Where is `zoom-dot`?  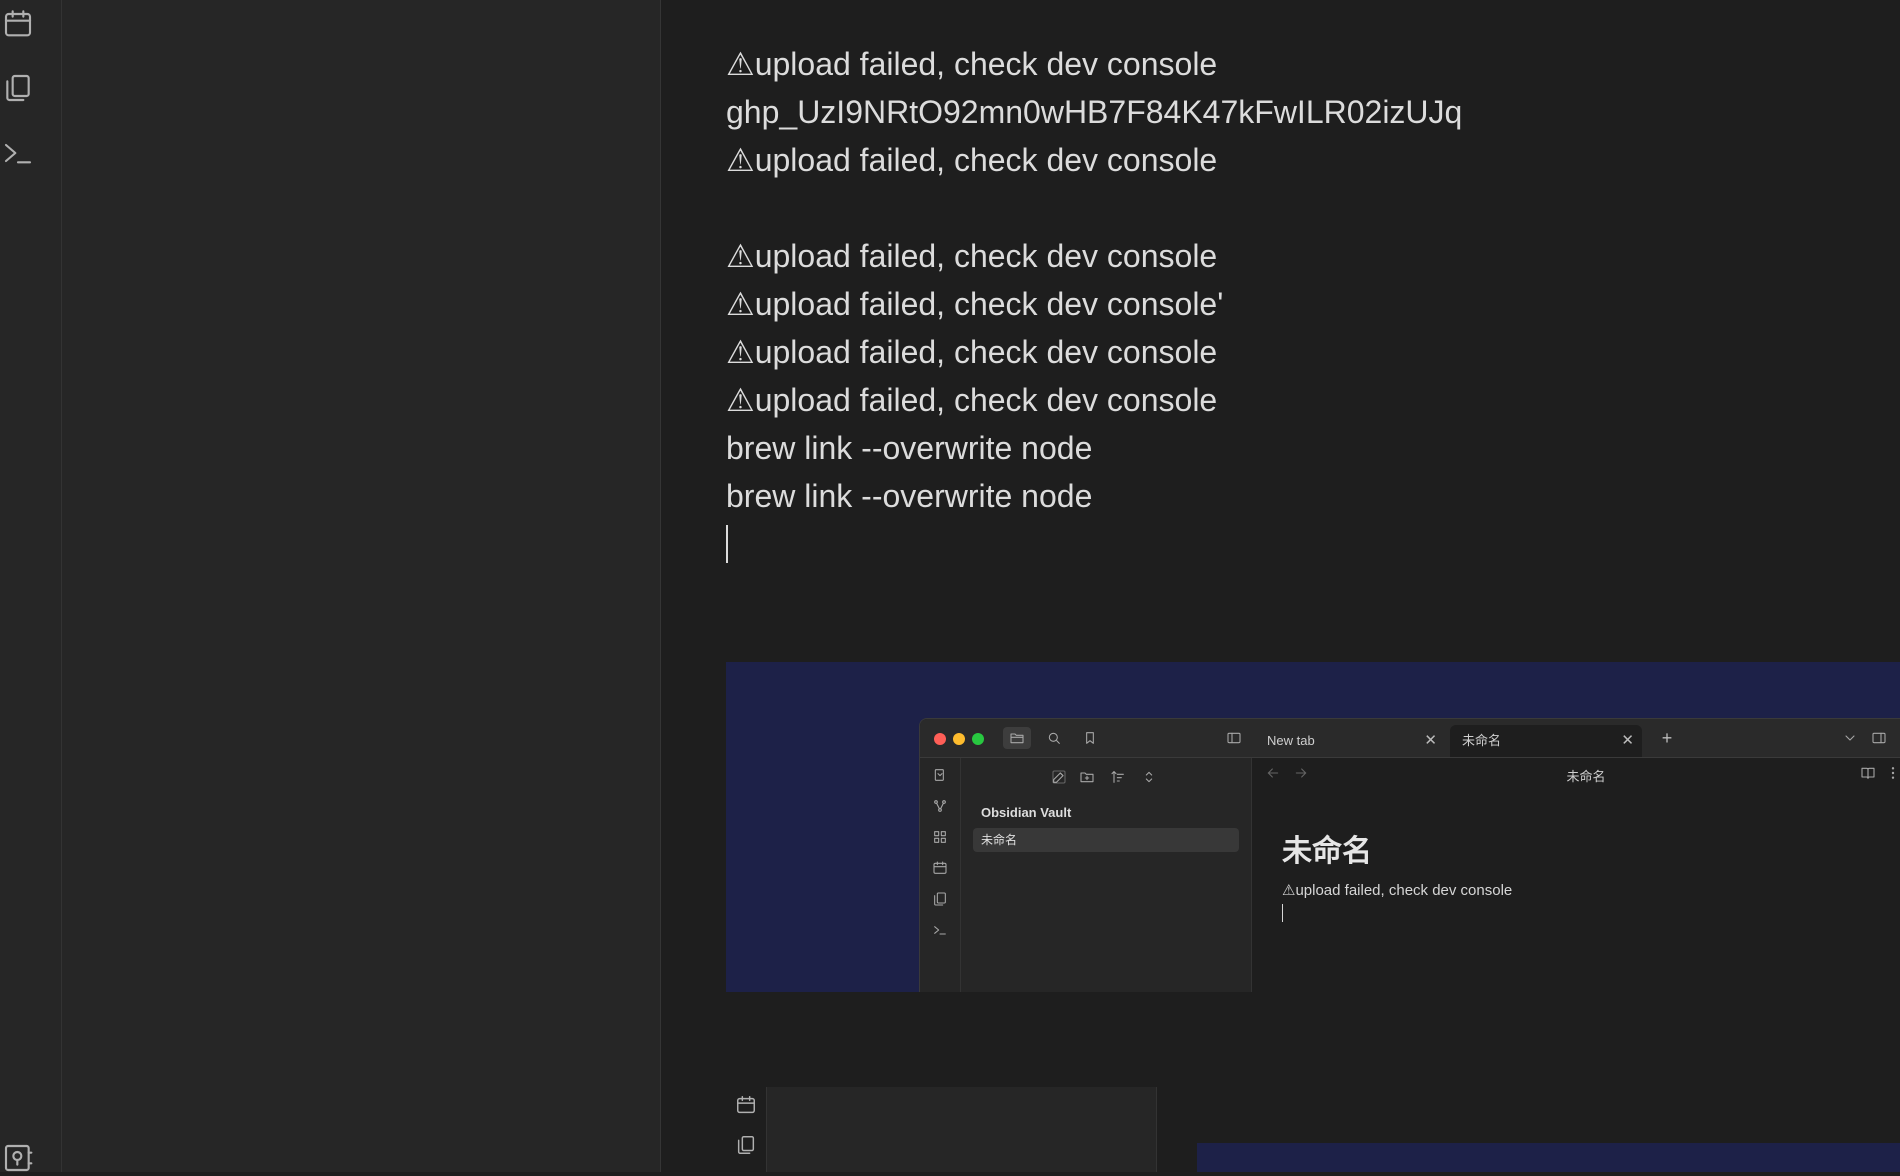
zoom-dot is located at coordinates (978, 739).